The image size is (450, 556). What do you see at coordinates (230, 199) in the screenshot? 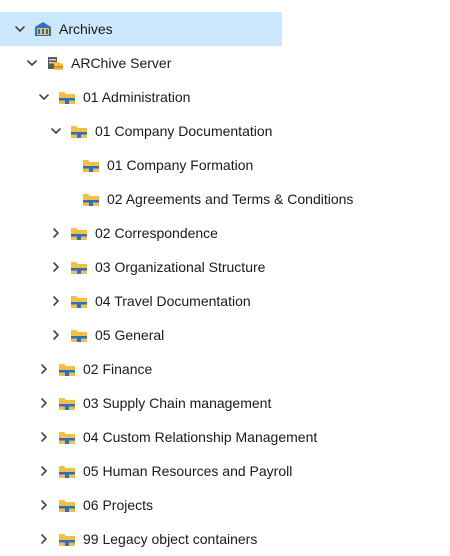
I see `tree-node-label: 02 Agreements and Terms & Conditions` at bounding box center [230, 199].